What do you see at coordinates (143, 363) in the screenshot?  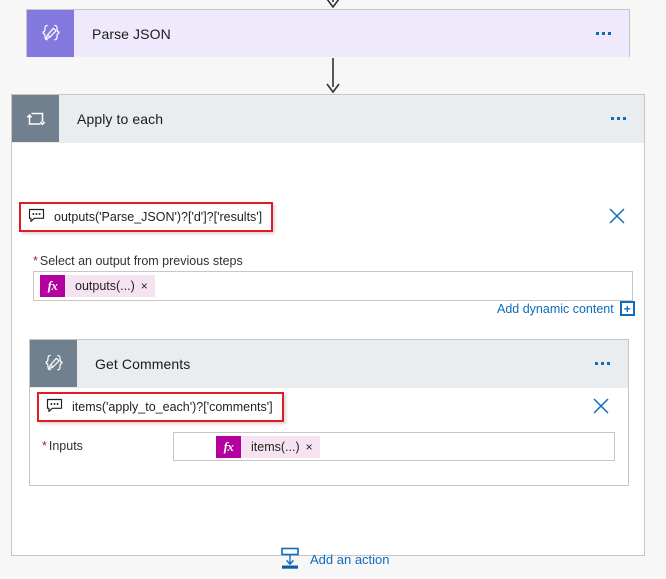 I see `get-comments-title: Get Comments` at bounding box center [143, 363].